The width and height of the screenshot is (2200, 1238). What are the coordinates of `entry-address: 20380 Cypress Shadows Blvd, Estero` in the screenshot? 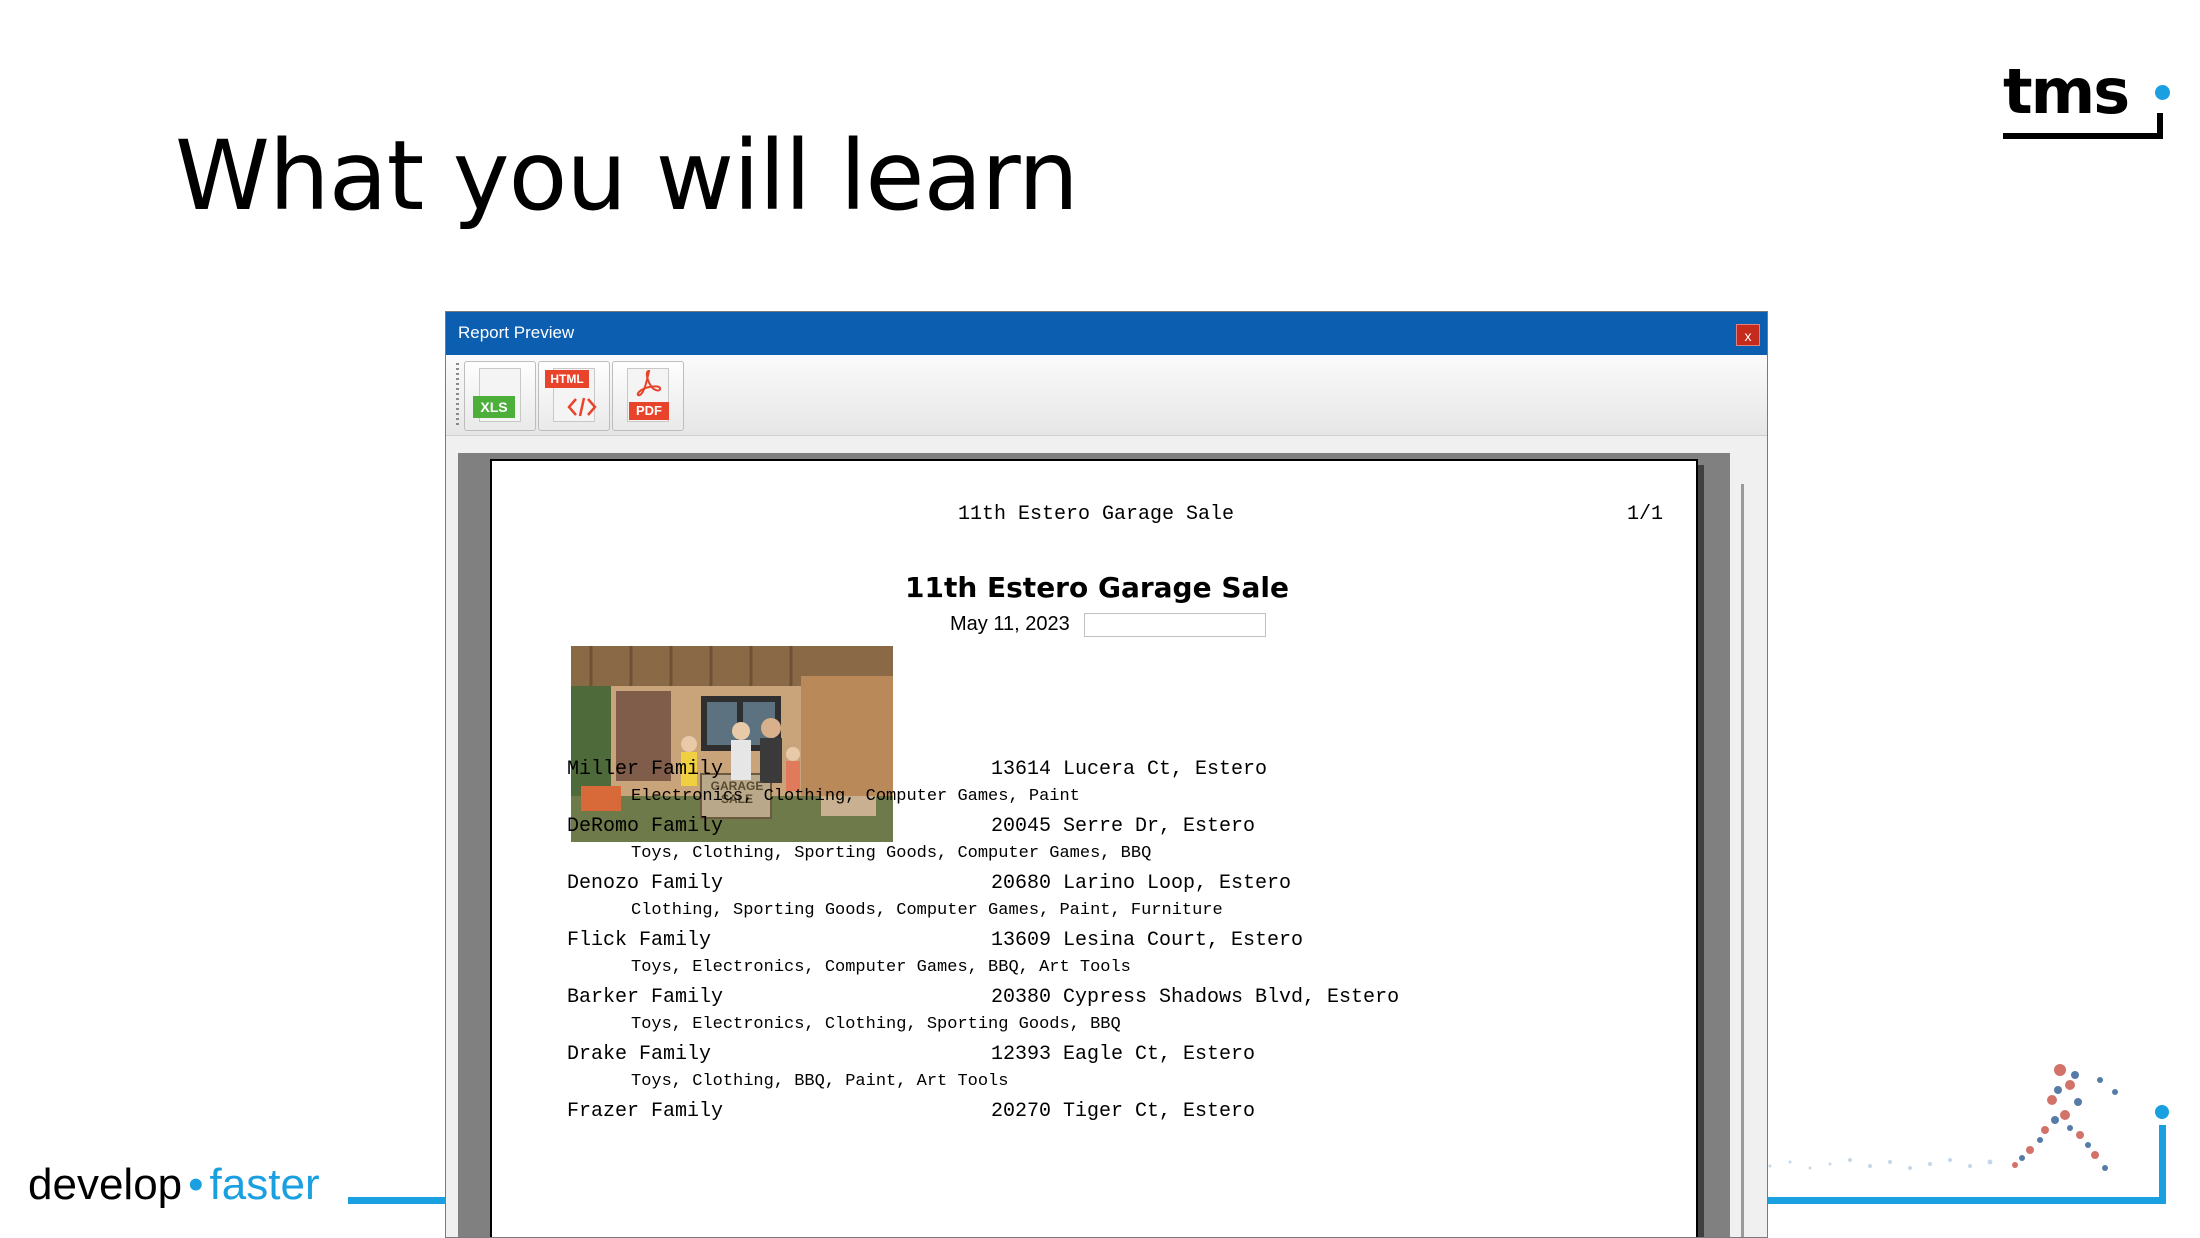 It's located at (1195, 997).